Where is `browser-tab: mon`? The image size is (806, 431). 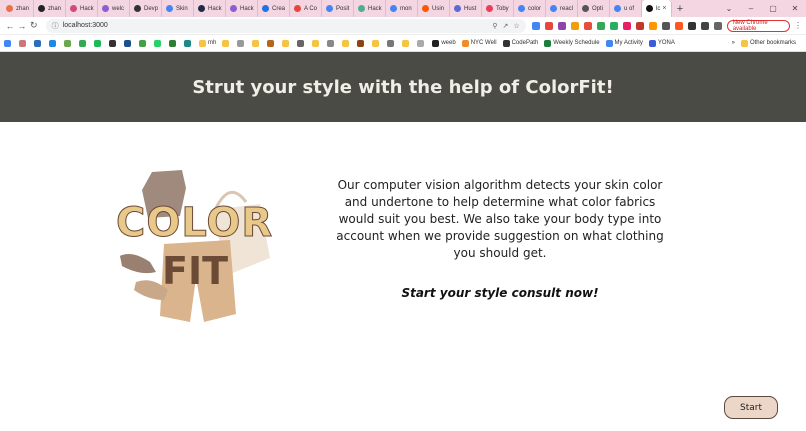 browser-tab: mon is located at coordinates (402, 8).